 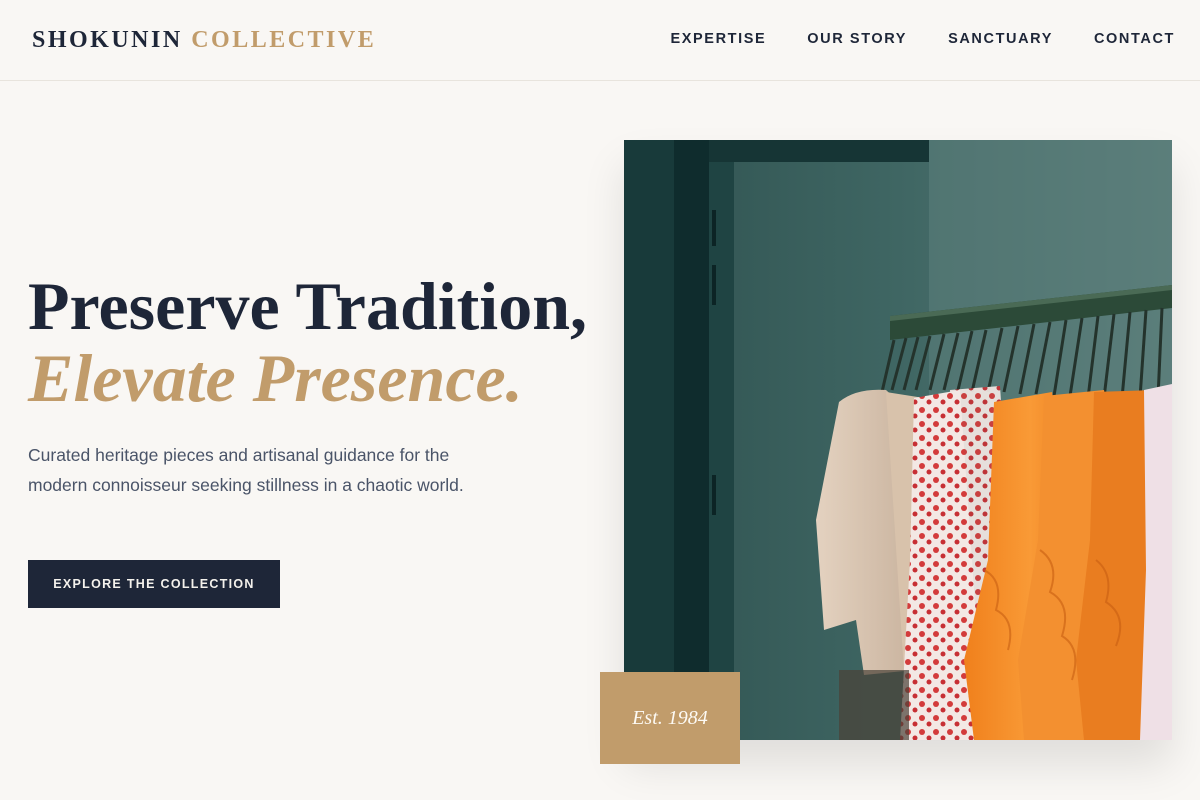 What do you see at coordinates (1000, 39) in the screenshot?
I see `nav-sanctuary: SANCTUARY` at bounding box center [1000, 39].